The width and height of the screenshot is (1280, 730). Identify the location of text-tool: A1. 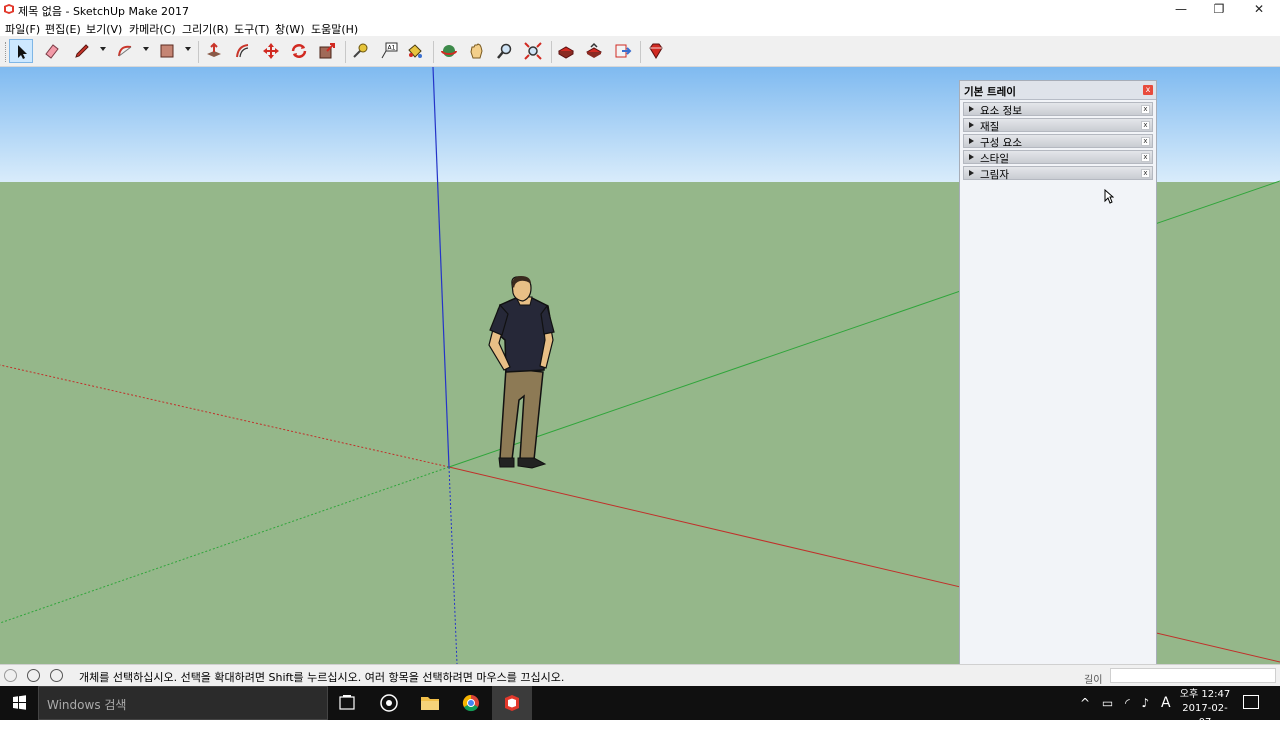
(389, 51).